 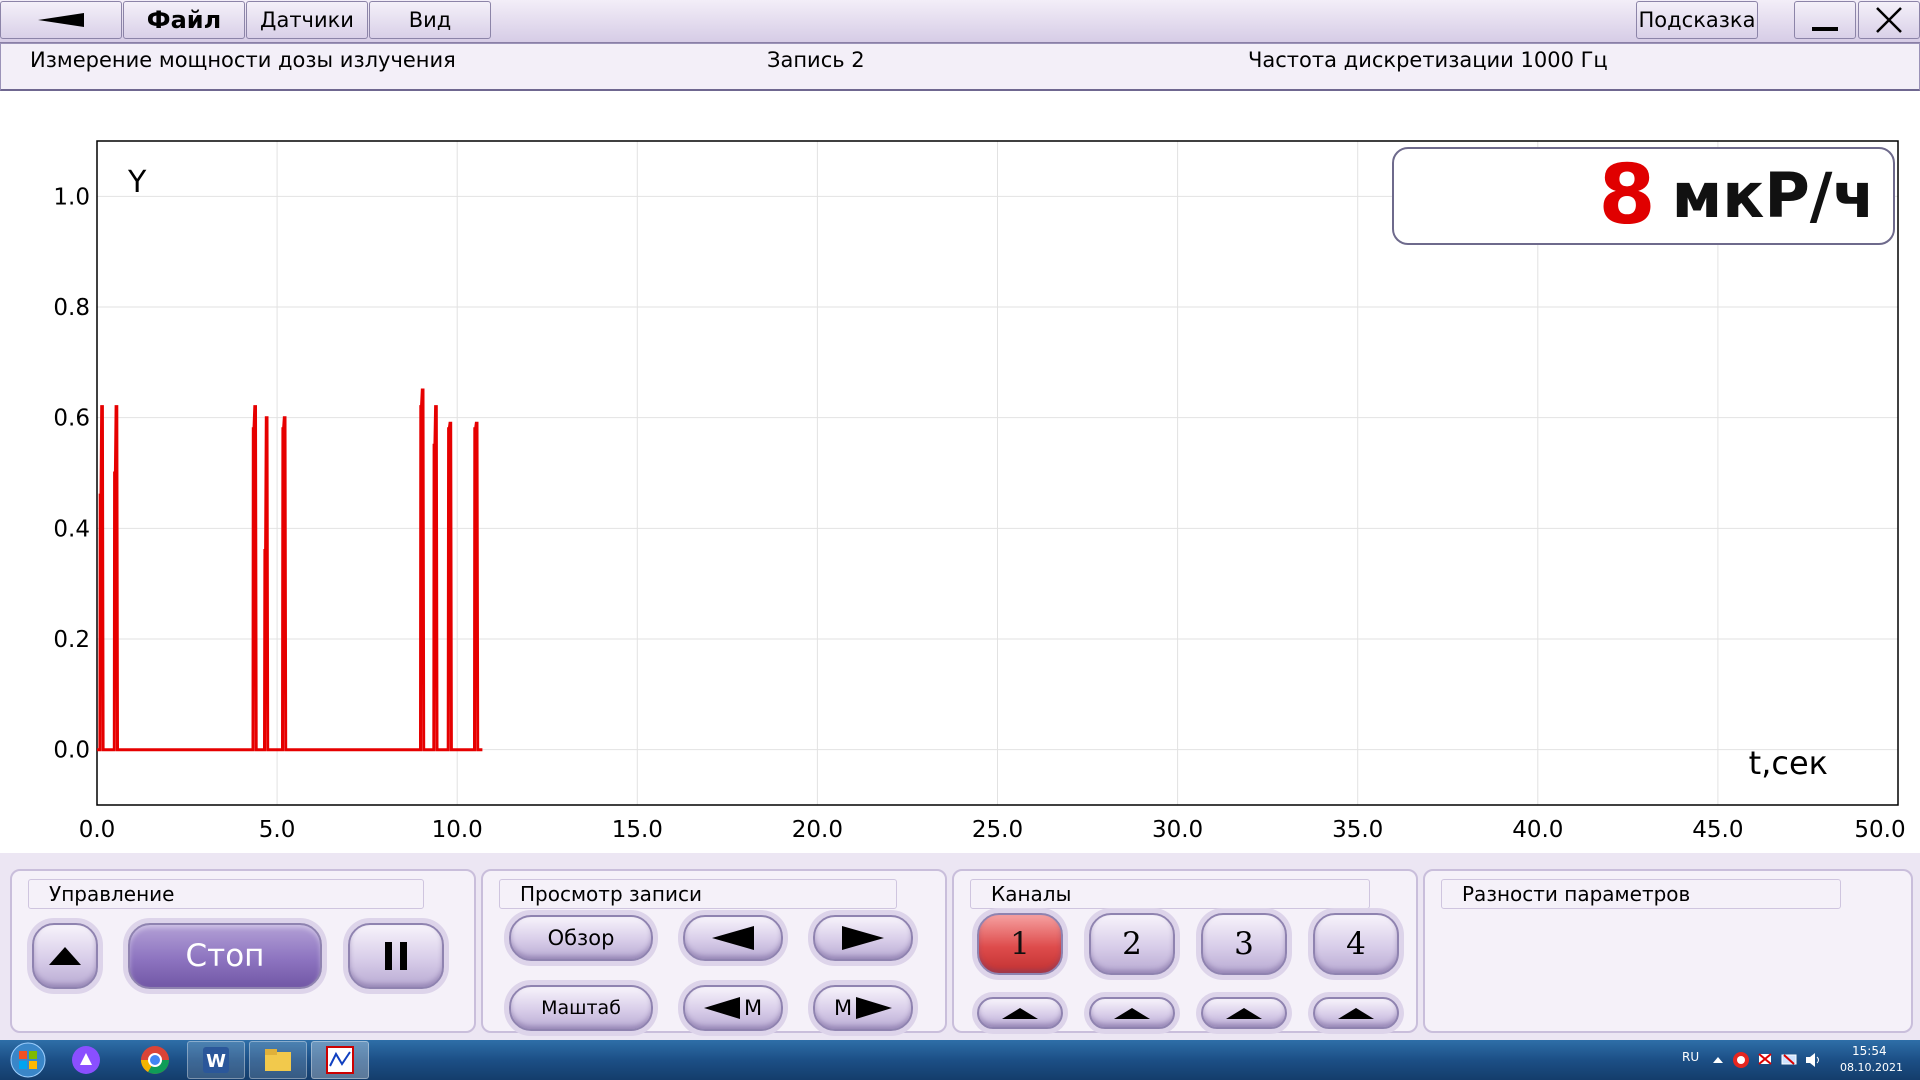 What do you see at coordinates (960, 1060) in the screenshot?
I see `taskbar: W RU 15:54 08.10.2021` at bounding box center [960, 1060].